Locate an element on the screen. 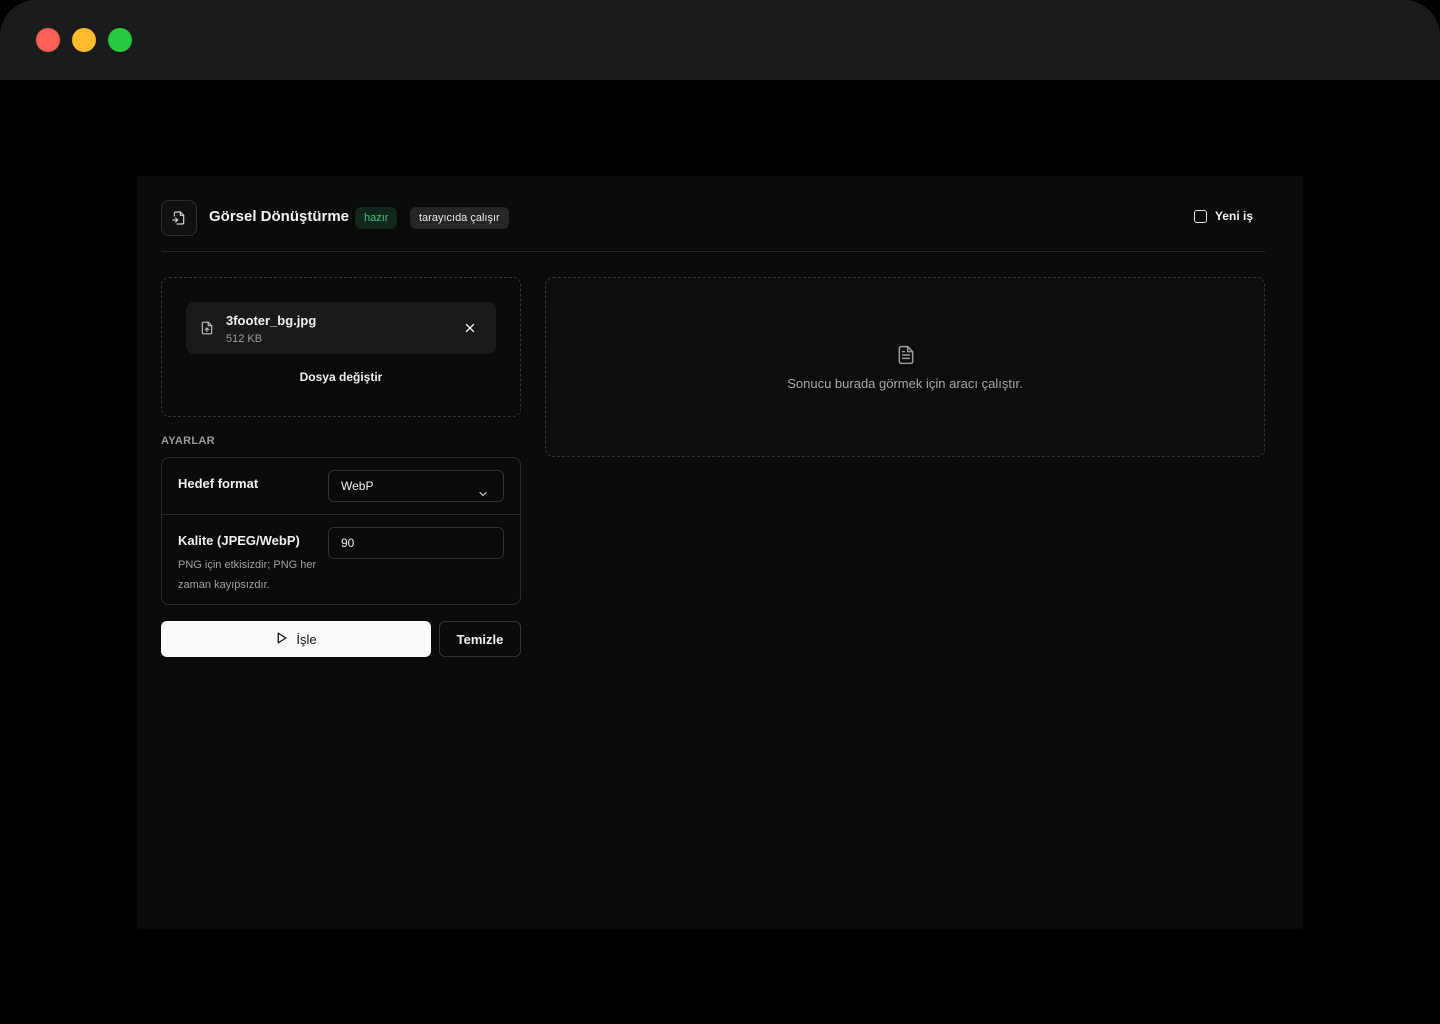 The image size is (1440, 1024). new-job-toggle: Yeni iş is located at coordinates (1223, 216).